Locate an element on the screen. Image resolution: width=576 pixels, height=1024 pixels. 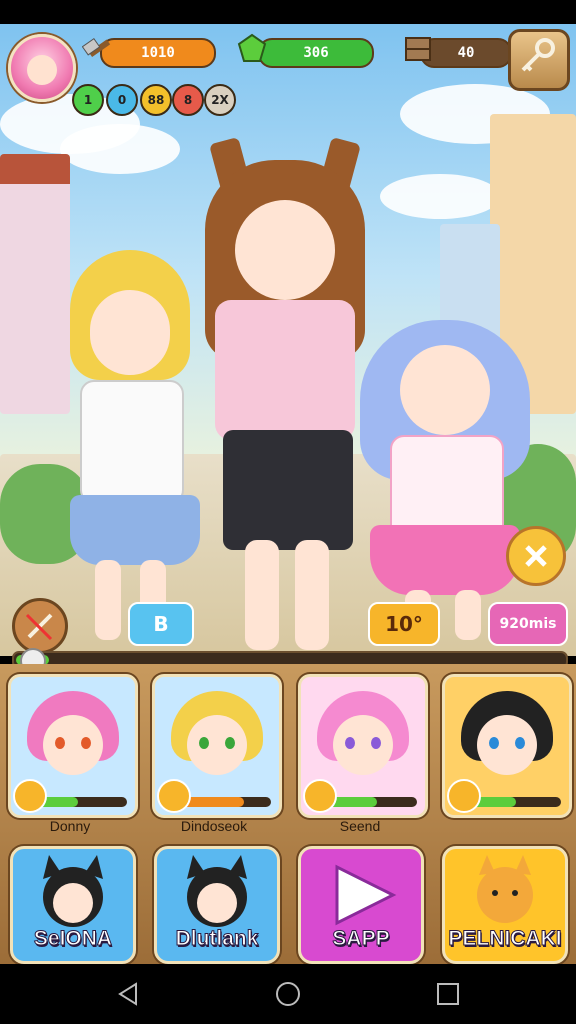
menu-tile-label: SAPP is located at coordinates (361, 939).